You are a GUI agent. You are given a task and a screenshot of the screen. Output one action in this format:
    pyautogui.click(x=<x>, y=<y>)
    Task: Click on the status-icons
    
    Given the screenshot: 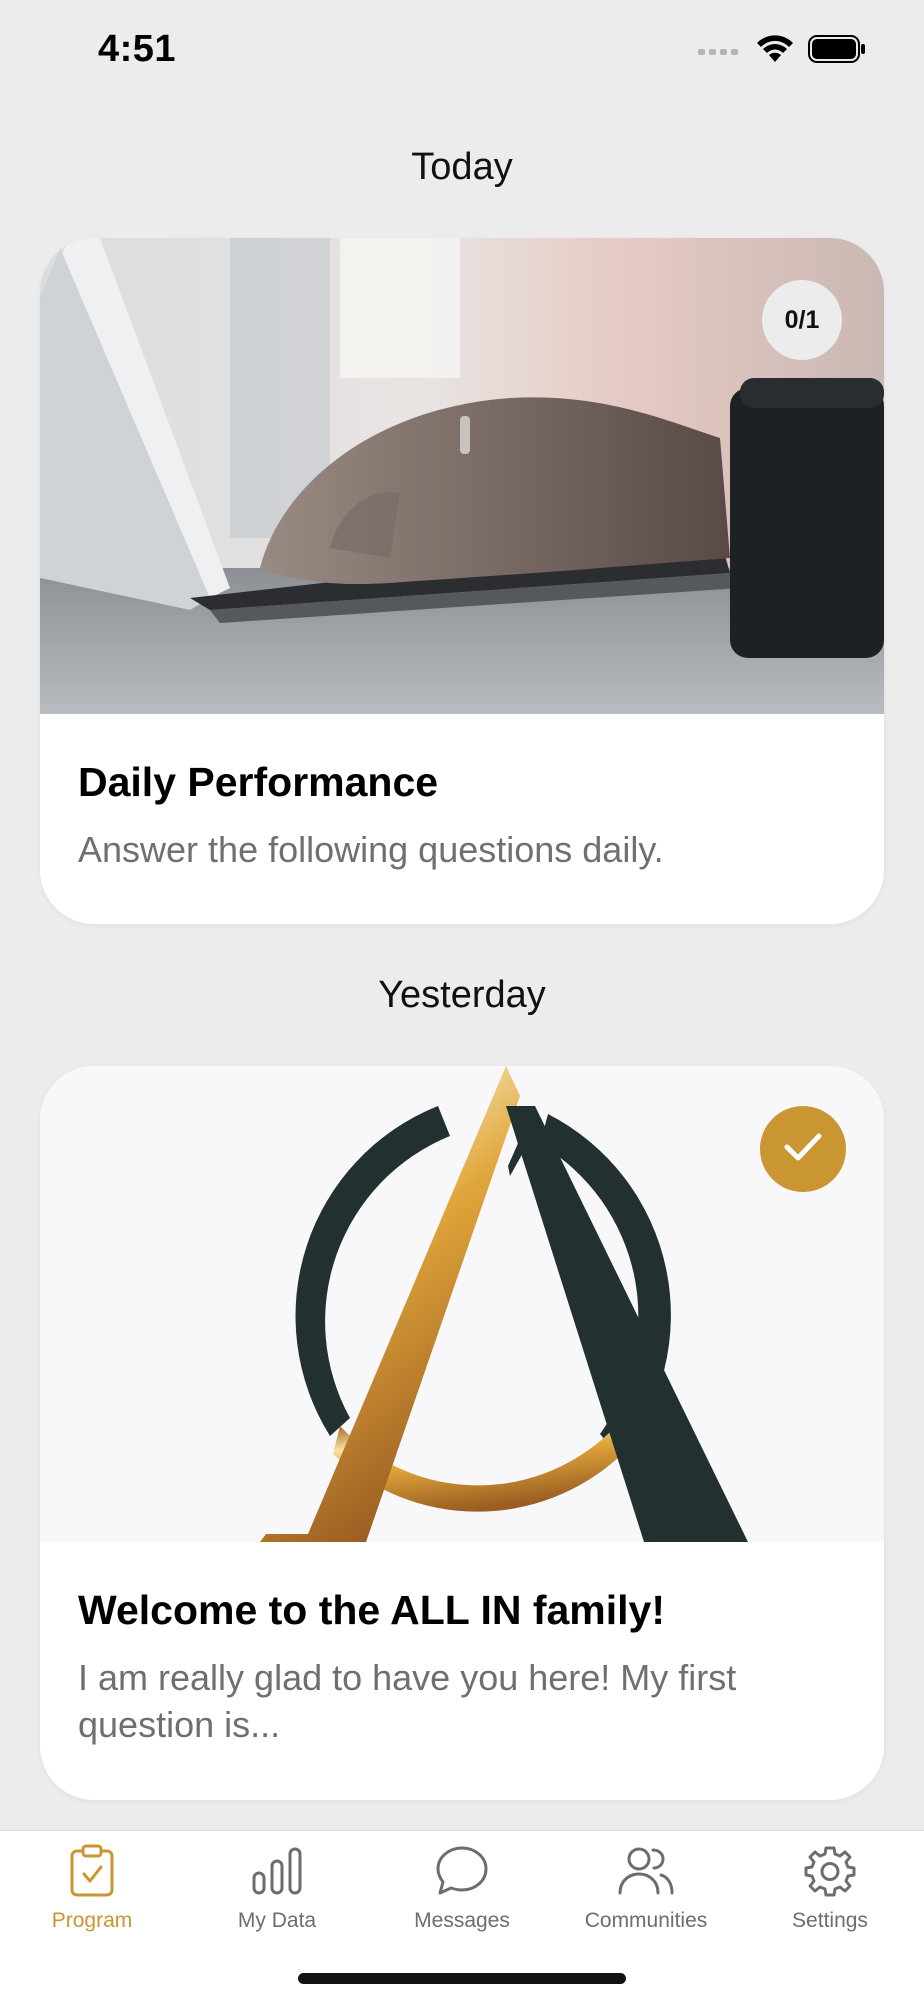 What is the action you would take?
    pyautogui.click(x=782, y=51)
    